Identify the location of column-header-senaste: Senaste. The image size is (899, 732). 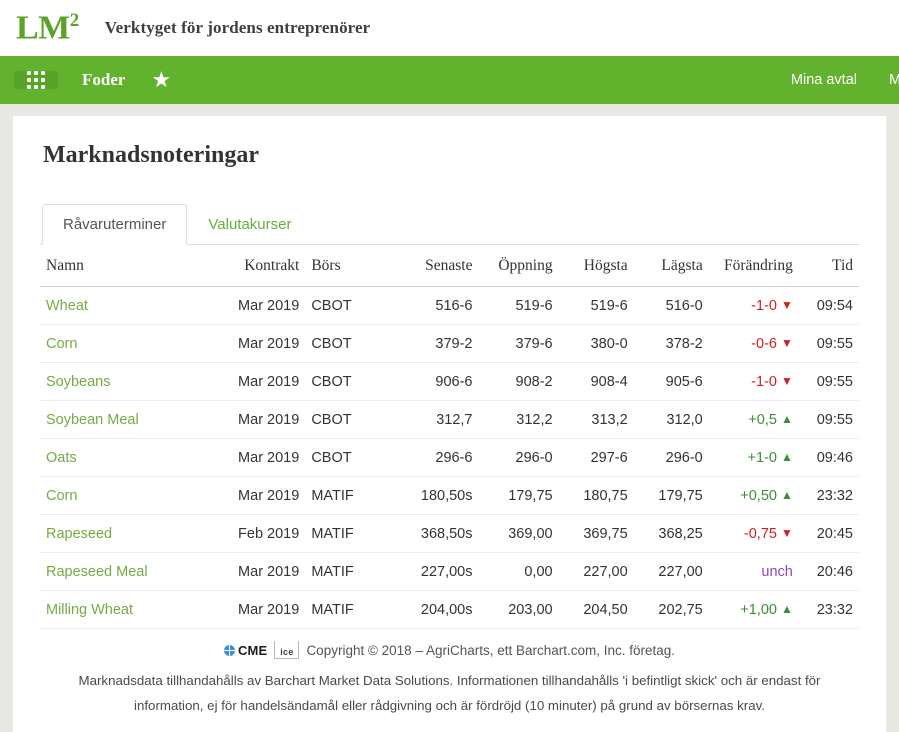
(434, 266).